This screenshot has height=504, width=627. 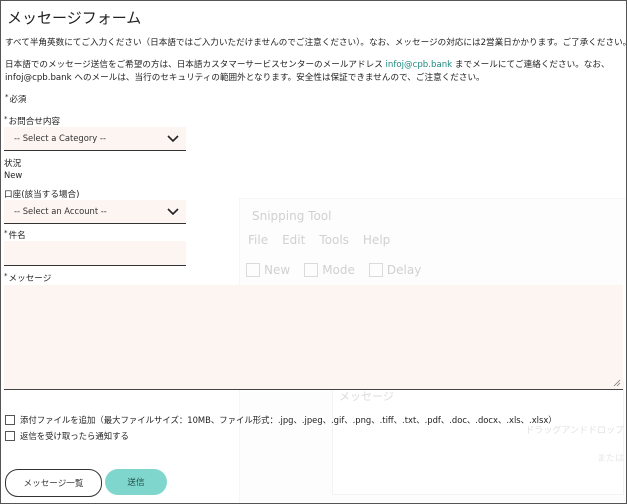 I want to click on notify-reply-option: 返信を受け取ったら通知する, so click(x=67, y=436).